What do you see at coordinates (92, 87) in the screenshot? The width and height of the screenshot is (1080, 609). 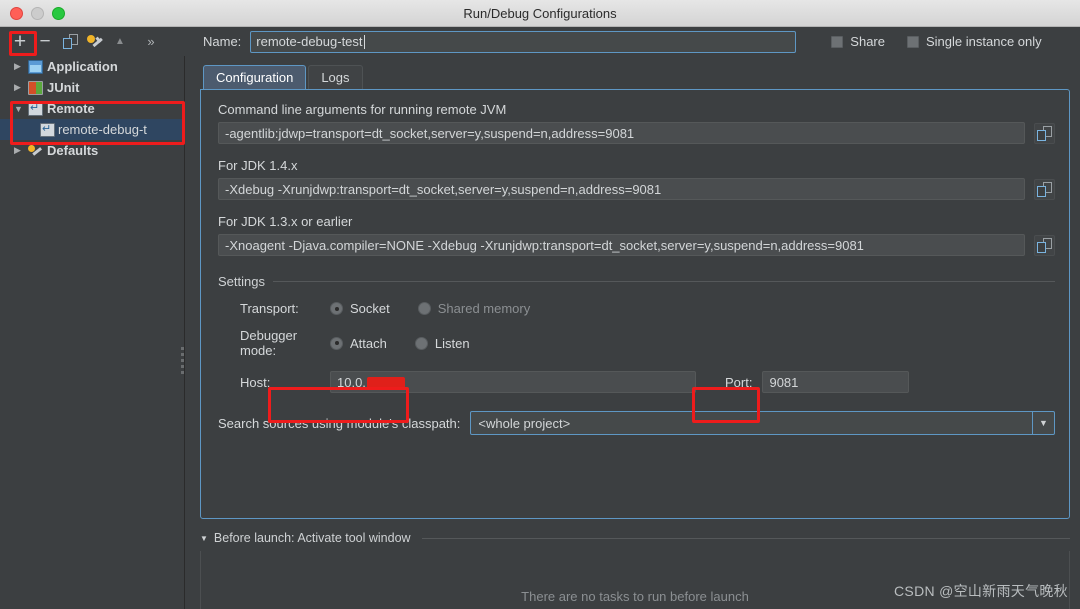 I see `tree-item-junit: ▶ JUnit` at bounding box center [92, 87].